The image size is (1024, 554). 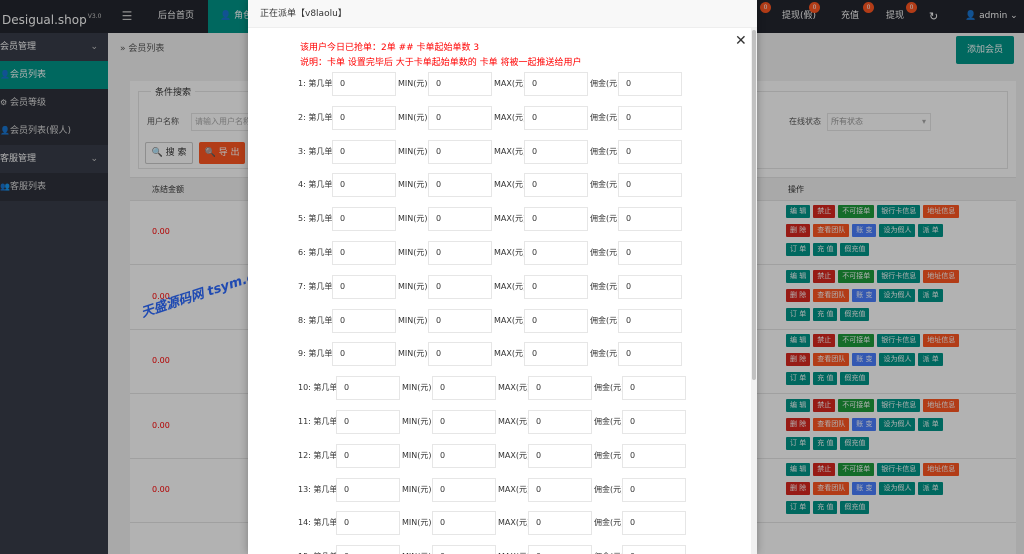 What do you see at coordinates (304, 455) in the screenshot?
I see `row-index: 12:` at bounding box center [304, 455].